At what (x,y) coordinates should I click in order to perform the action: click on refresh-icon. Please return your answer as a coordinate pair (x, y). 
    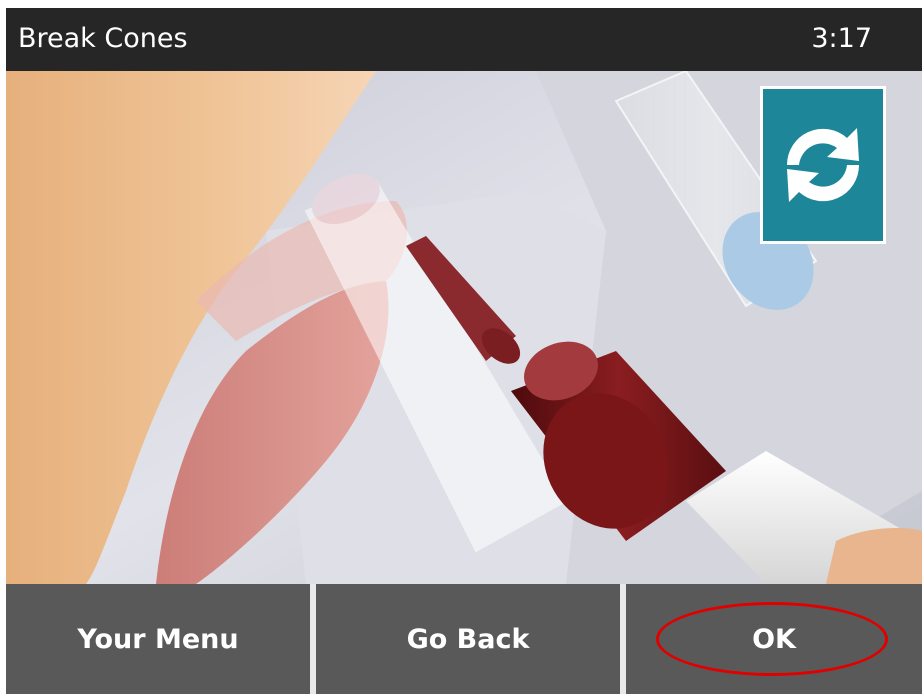
    Looking at the image, I should click on (823, 165).